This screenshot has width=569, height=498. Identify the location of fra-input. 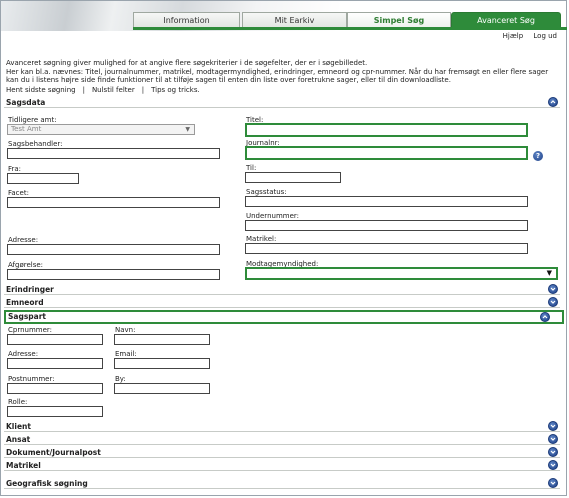
(43, 178).